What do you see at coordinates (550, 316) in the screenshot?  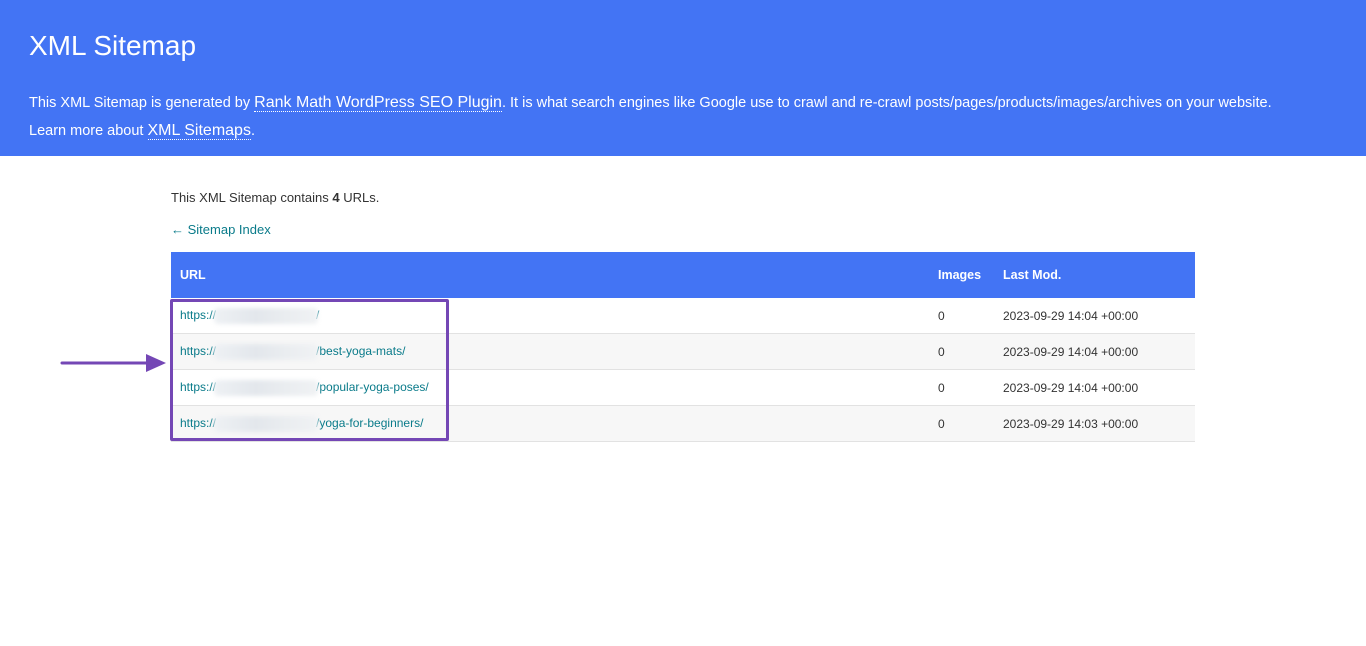 I see `url-cell: https:///` at bounding box center [550, 316].